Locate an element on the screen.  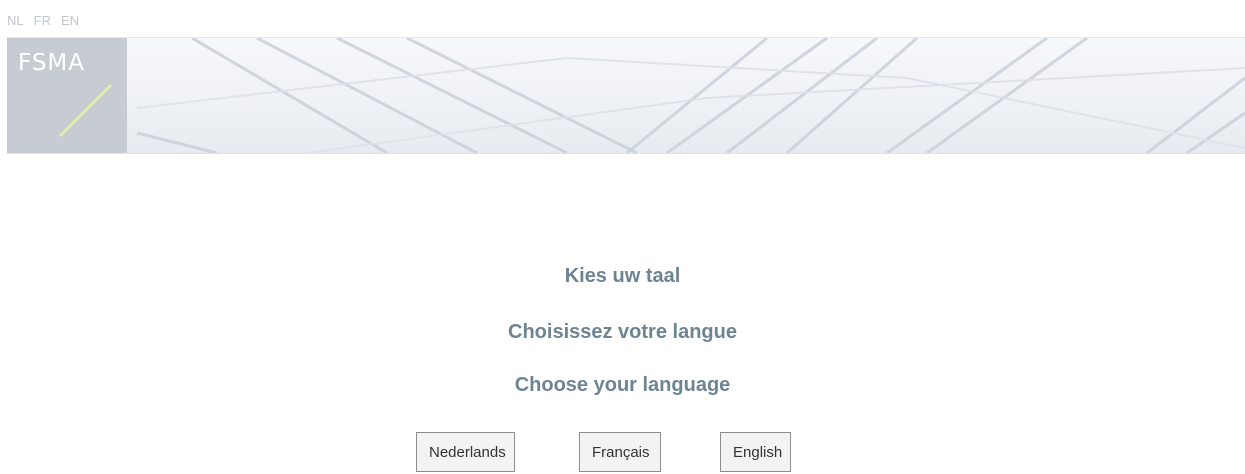
fsma-logo: FSMA is located at coordinates (67, 95).